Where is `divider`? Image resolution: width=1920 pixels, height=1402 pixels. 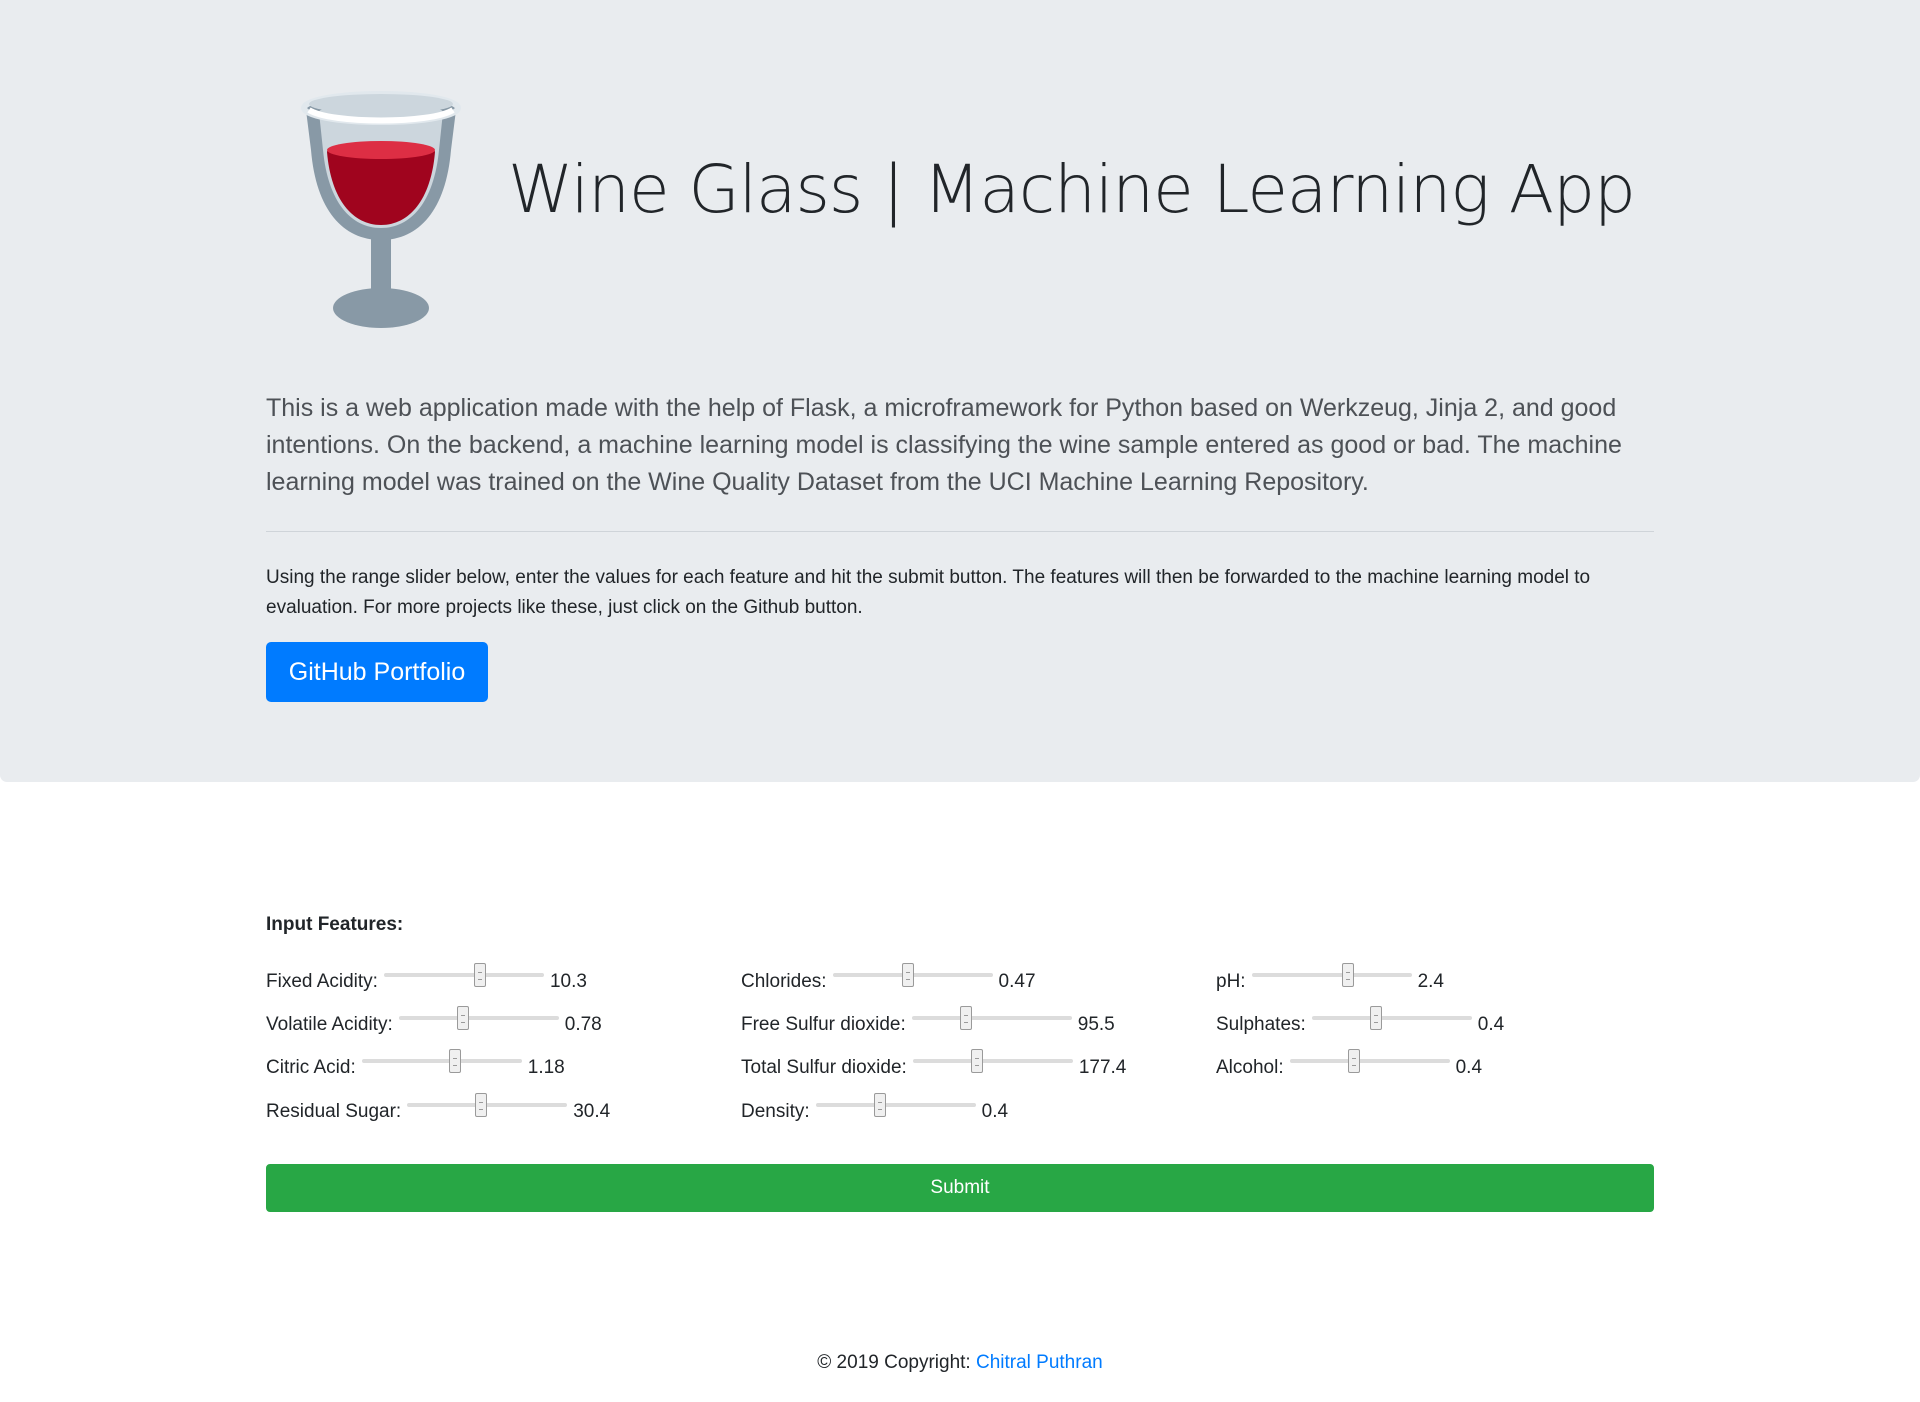
divider is located at coordinates (960, 531).